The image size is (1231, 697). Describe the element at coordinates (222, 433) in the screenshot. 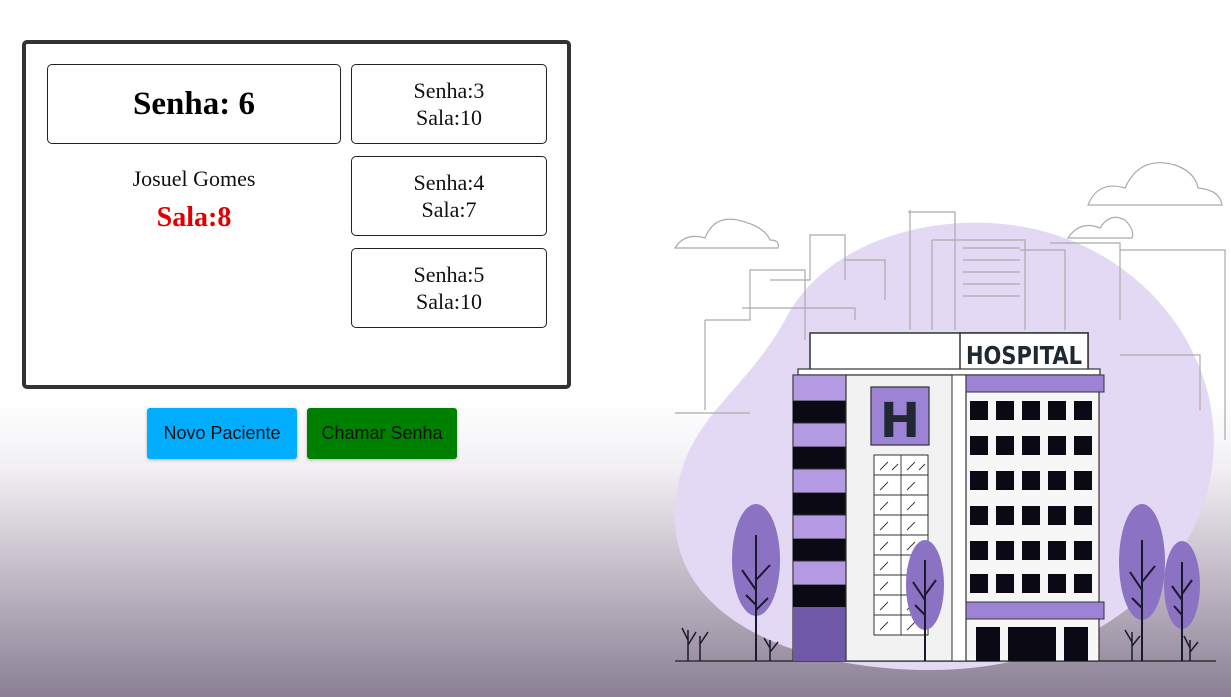

I see `new-patient-button: Novo Paciente` at that location.